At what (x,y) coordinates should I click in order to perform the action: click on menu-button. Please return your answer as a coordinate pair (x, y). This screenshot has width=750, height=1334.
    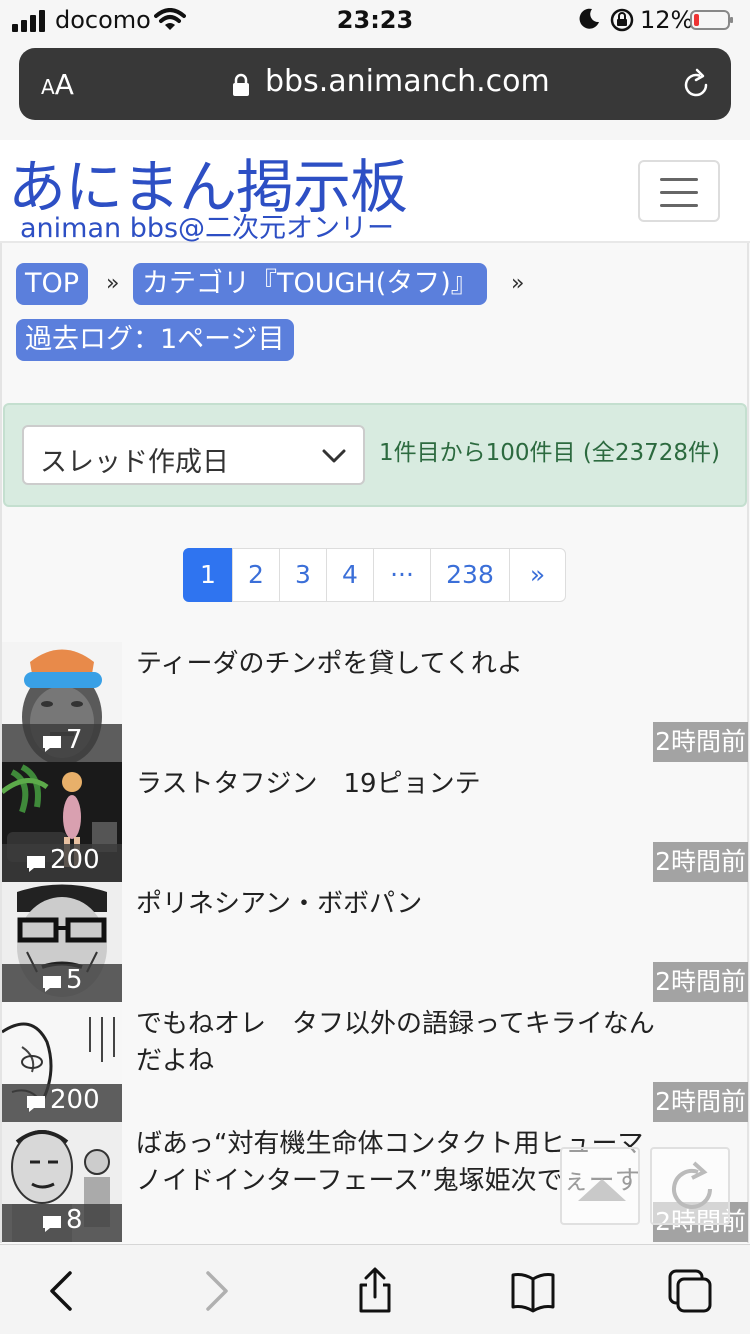
    Looking at the image, I should click on (679, 191).